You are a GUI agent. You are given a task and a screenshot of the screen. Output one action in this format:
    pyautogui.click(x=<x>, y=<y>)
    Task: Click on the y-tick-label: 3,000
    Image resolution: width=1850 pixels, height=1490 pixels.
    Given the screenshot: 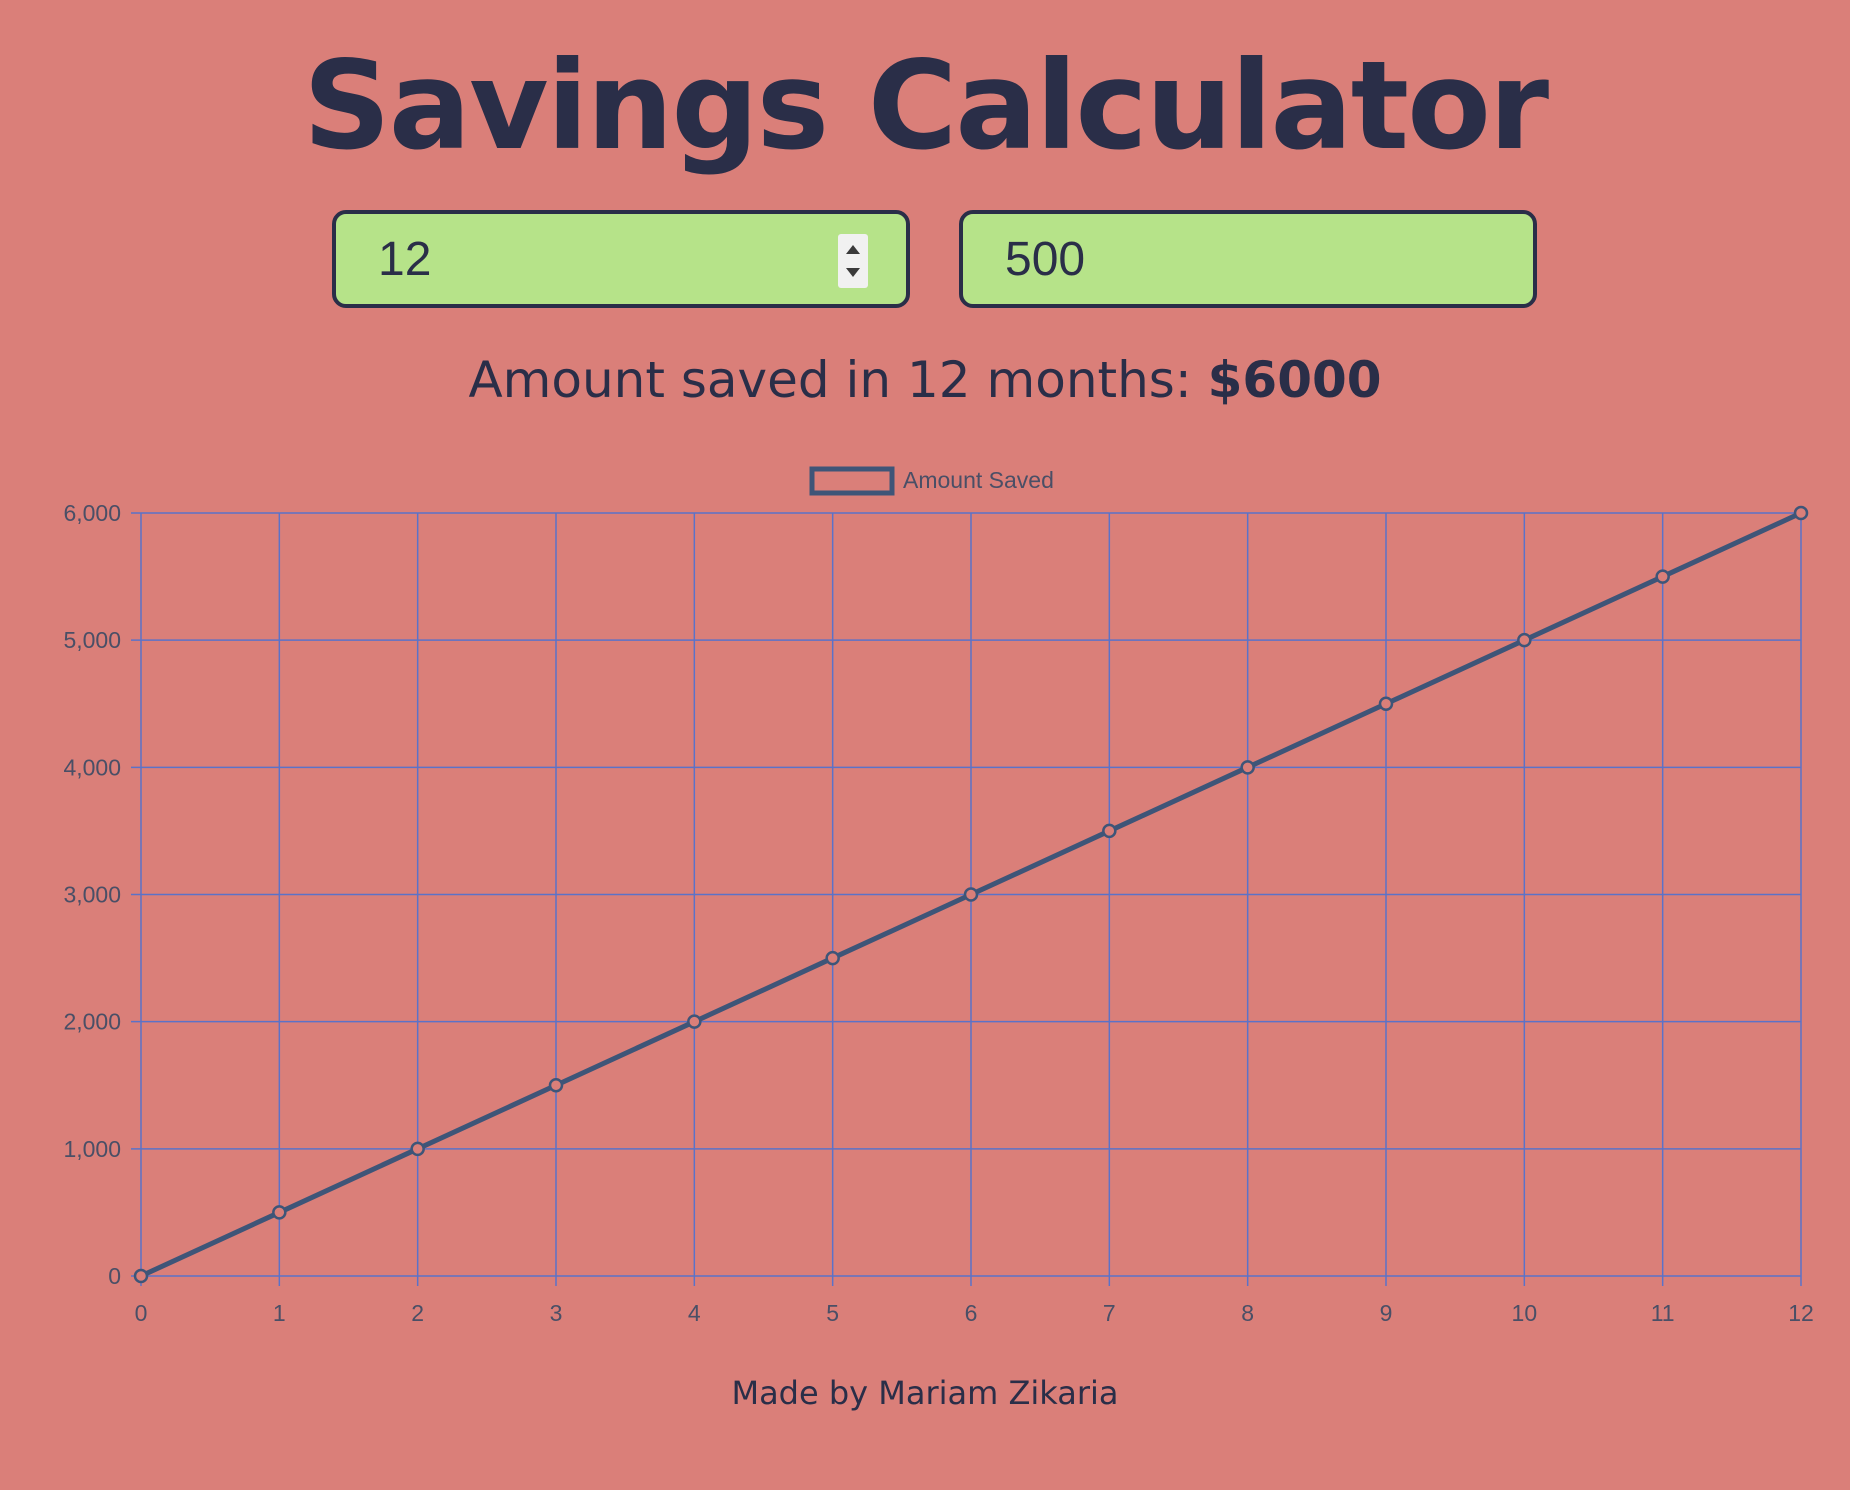 What is the action you would take?
    pyautogui.click(x=92, y=895)
    